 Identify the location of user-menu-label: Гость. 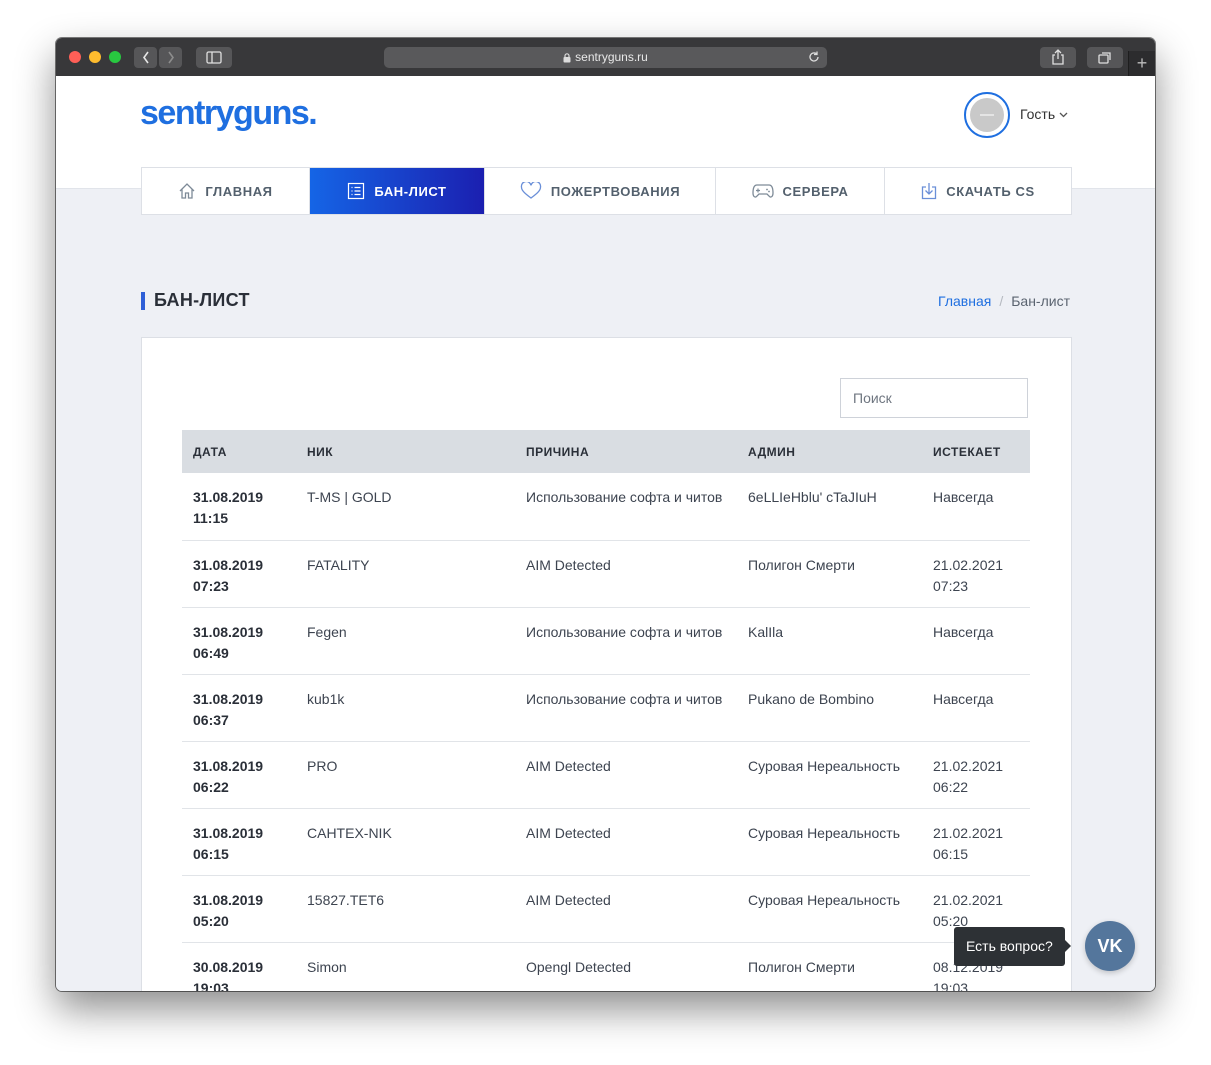
(1044, 114).